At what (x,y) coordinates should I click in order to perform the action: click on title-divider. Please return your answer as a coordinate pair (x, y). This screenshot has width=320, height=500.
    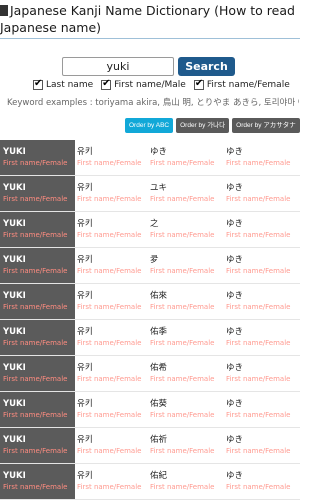
    Looking at the image, I should click on (150, 38).